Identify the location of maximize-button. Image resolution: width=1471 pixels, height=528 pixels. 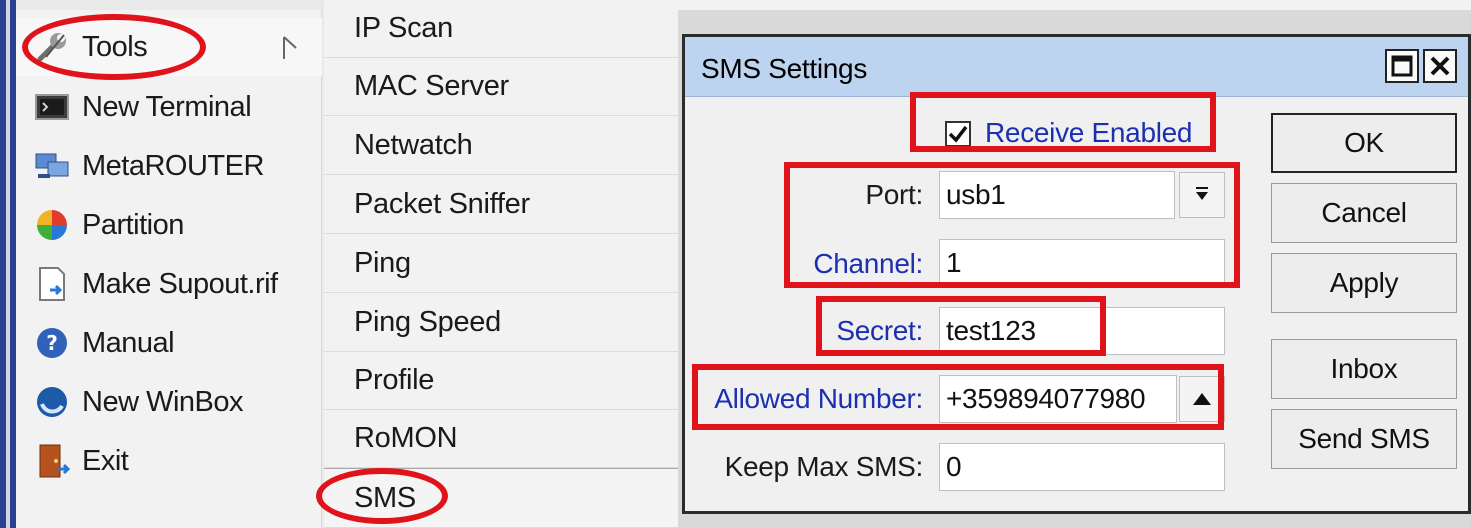
(1402, 66).